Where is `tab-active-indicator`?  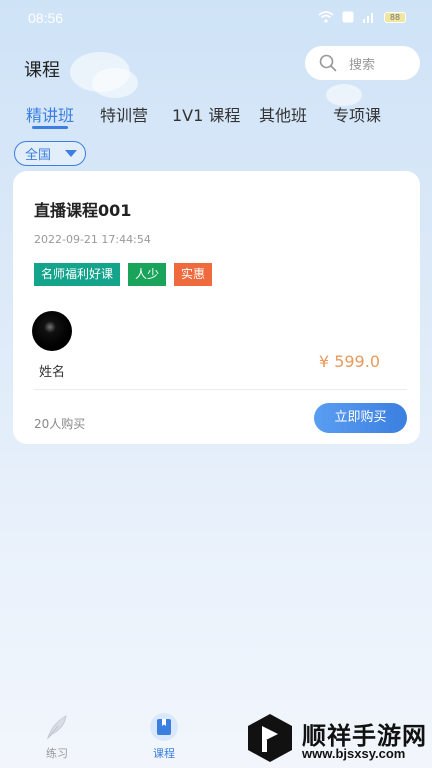 tab-active-indicator is located at coordinates (50, 127).